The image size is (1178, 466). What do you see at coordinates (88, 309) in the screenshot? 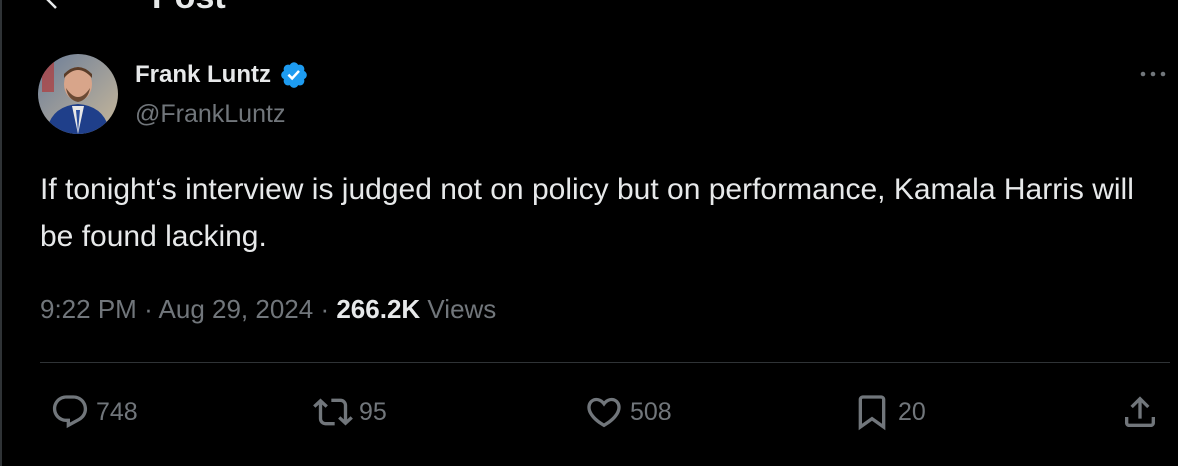
I see `tweet-time: 9:22 PM` at bounding box center [88, 309].